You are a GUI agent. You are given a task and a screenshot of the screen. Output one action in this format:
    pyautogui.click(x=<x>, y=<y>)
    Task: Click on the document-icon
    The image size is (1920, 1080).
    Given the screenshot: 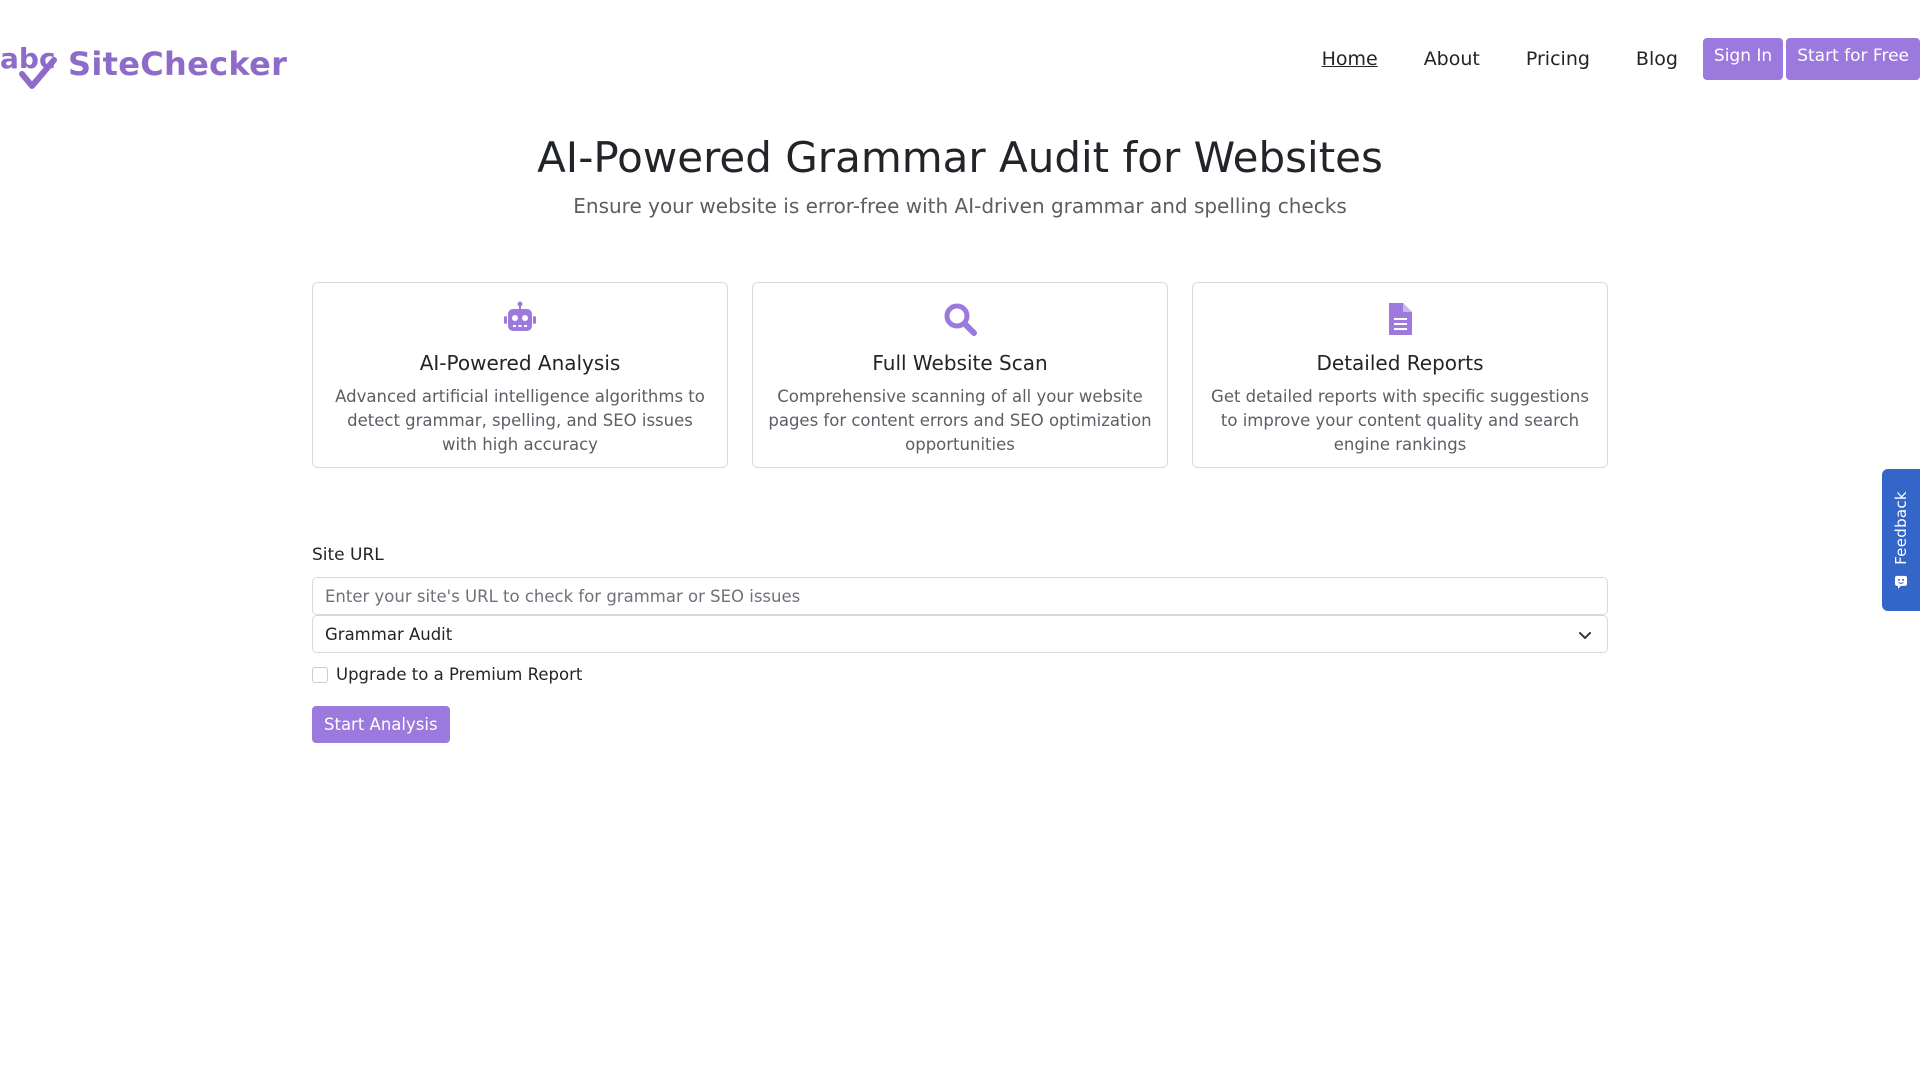 What is the action you would take?
    pyautogui.click(x=1400, y=319)
    